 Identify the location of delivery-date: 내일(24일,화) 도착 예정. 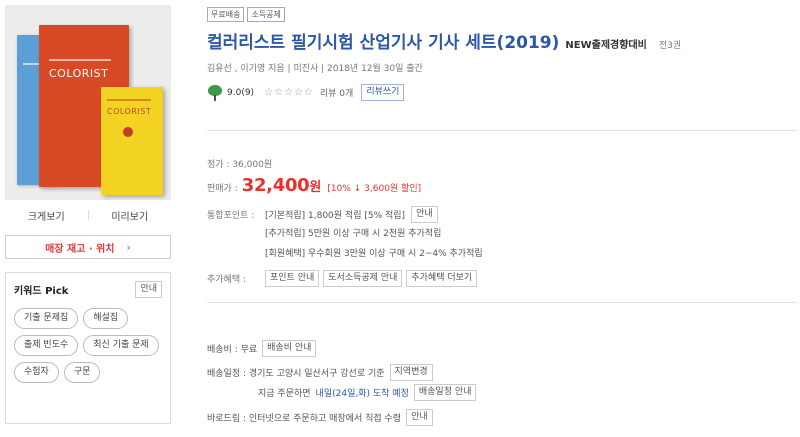
(362, 394).